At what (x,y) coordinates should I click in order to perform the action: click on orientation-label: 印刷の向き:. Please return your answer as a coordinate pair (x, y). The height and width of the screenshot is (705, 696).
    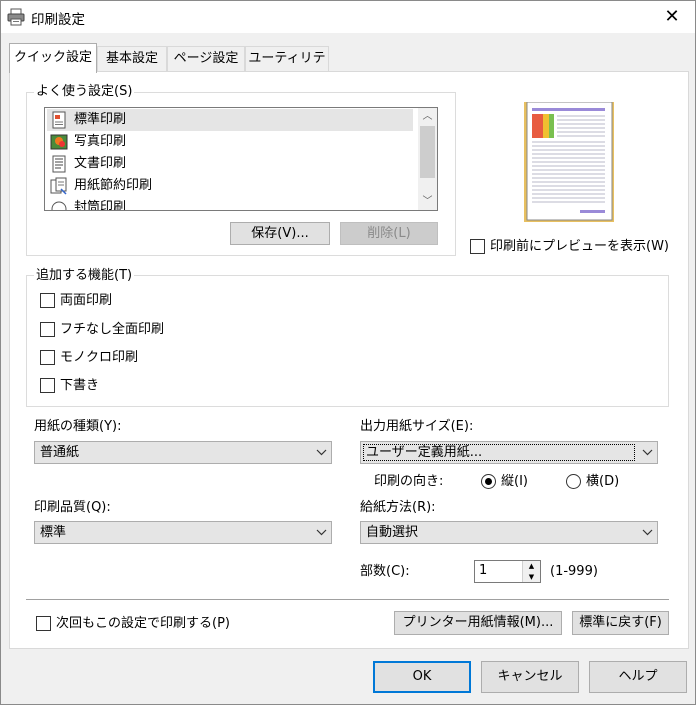
    Looking at the image, I should click on (409, 481).